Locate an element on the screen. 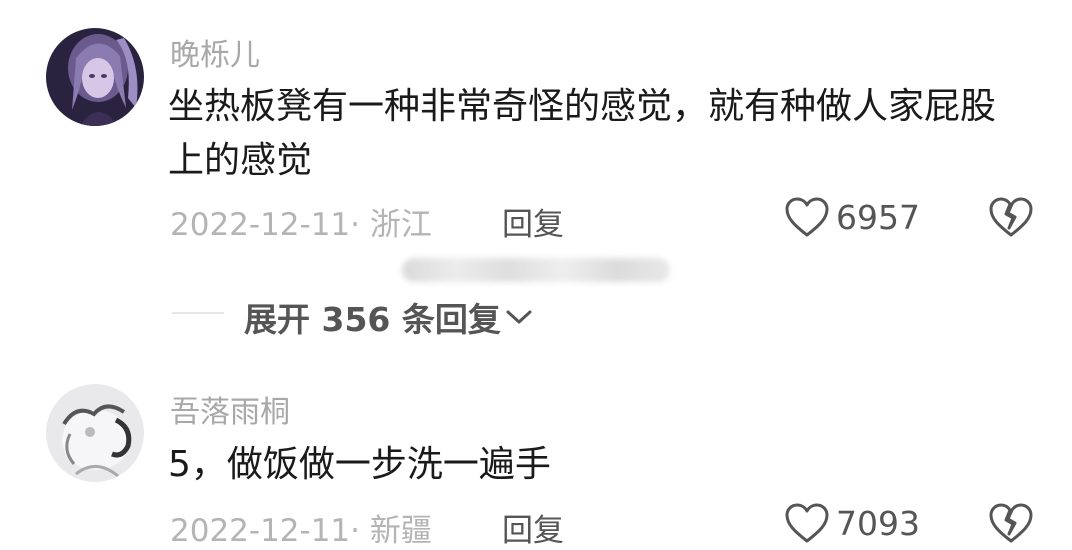 This screenshot has height=550, width=1072. heart-icon is located at coordinates (807, 523).